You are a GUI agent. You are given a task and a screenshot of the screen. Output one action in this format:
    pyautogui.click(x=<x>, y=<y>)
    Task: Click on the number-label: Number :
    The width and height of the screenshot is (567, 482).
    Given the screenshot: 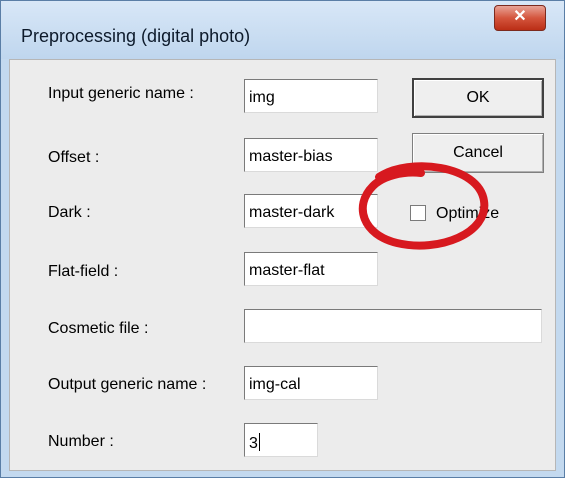 What is the action you would take?
    pyautogui.click(x=81, y=441)
    